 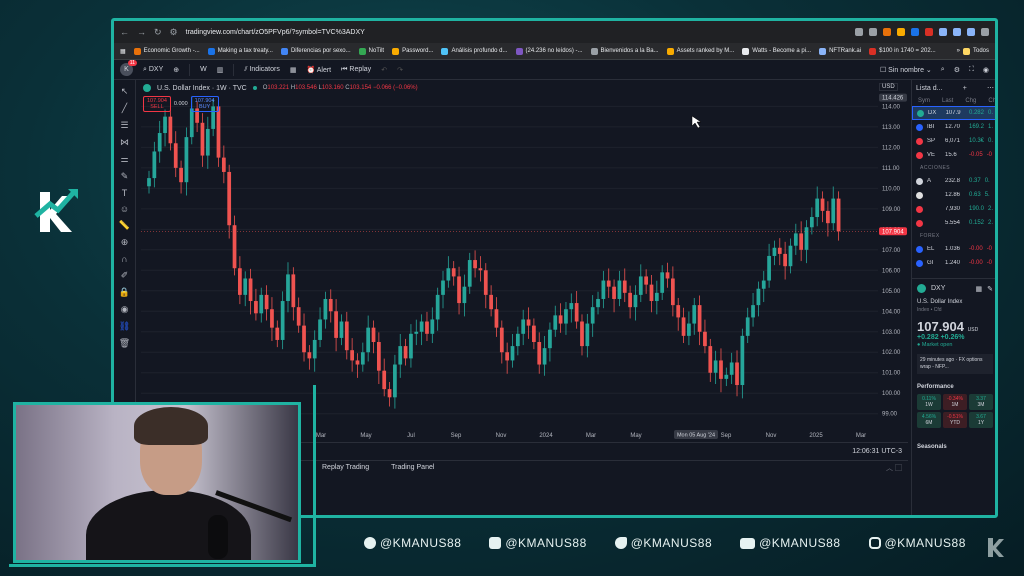 What do you see at coordinates (953, 249) in the screenshot?
I see `watchlist-row: EL 1.036 -0.00 -0` at bounding box center [953, 249].